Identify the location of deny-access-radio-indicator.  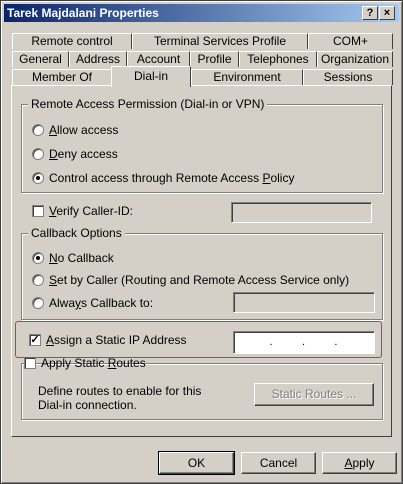
(38, 154).